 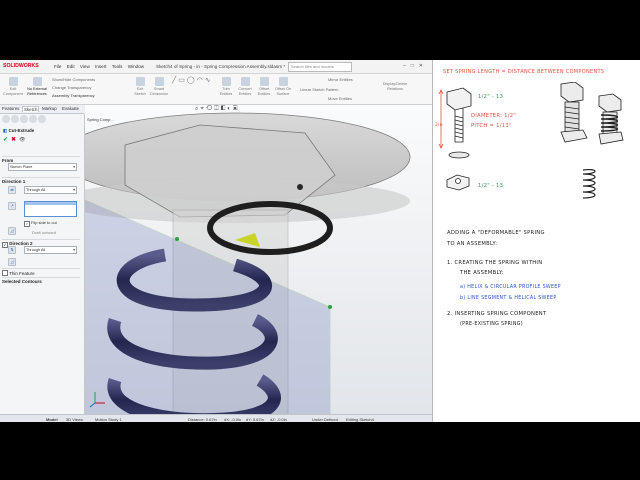 I want to click on tab-motion-study: Motion Study 1, so click(x=108, y=419).